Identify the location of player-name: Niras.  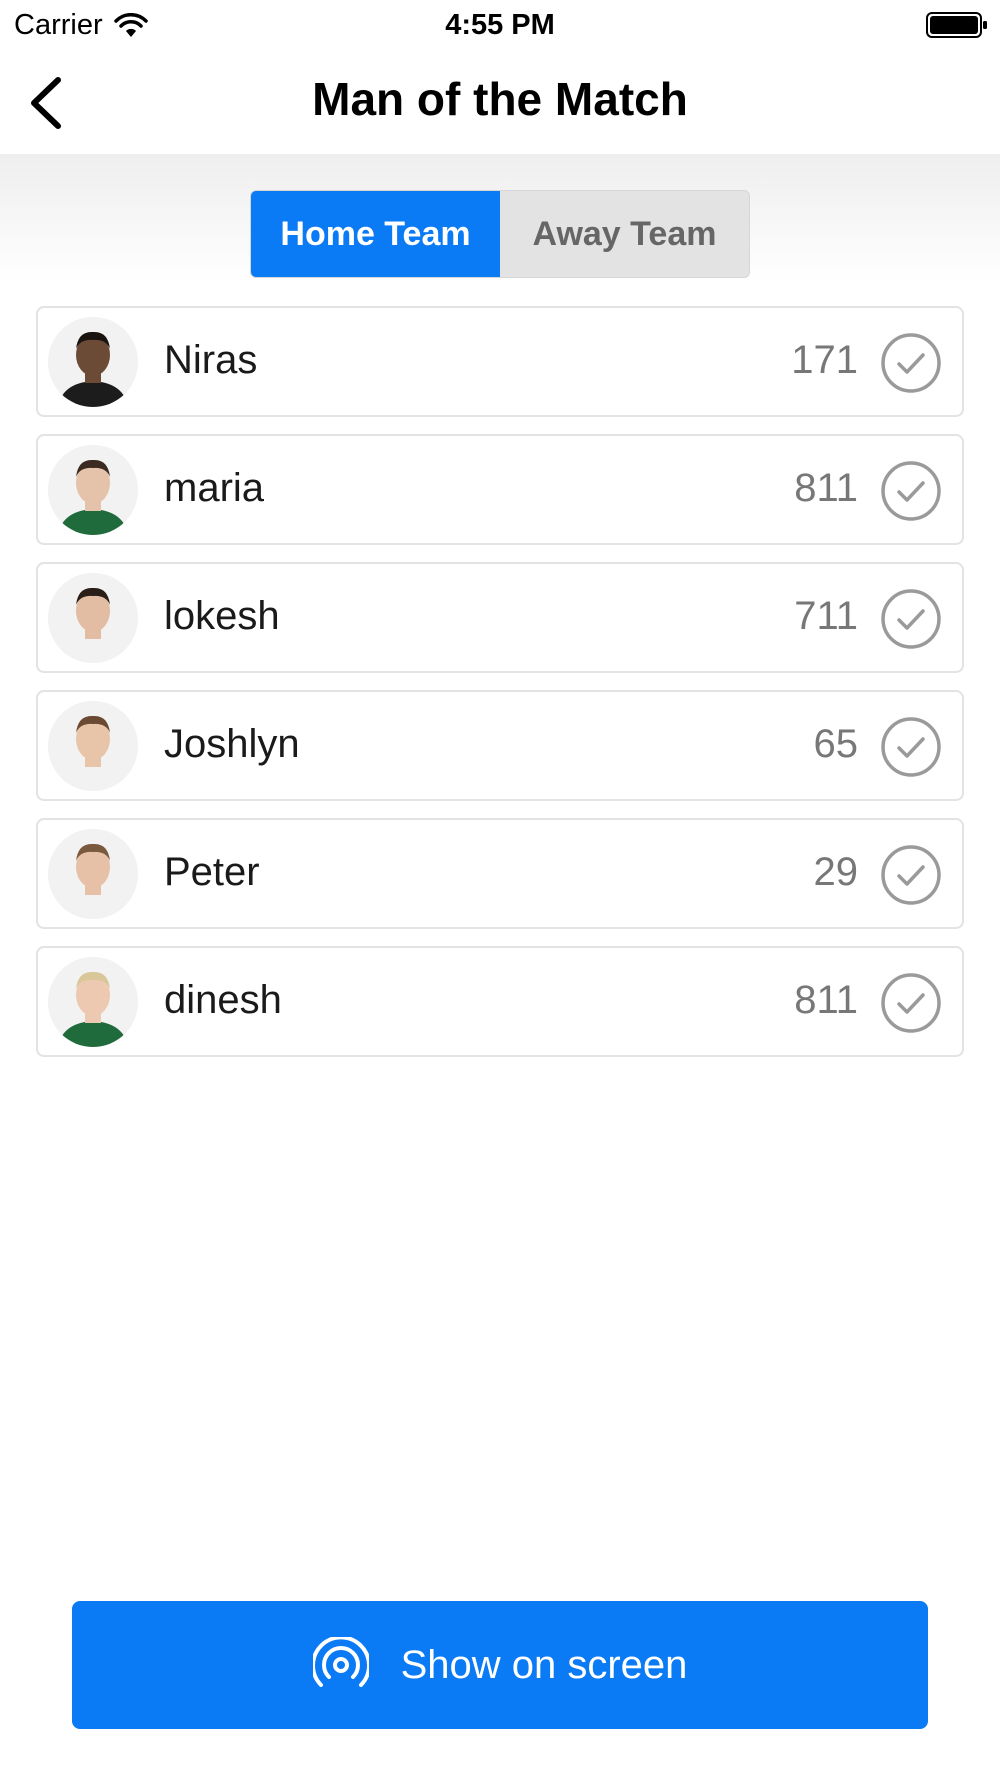
(211, 360).